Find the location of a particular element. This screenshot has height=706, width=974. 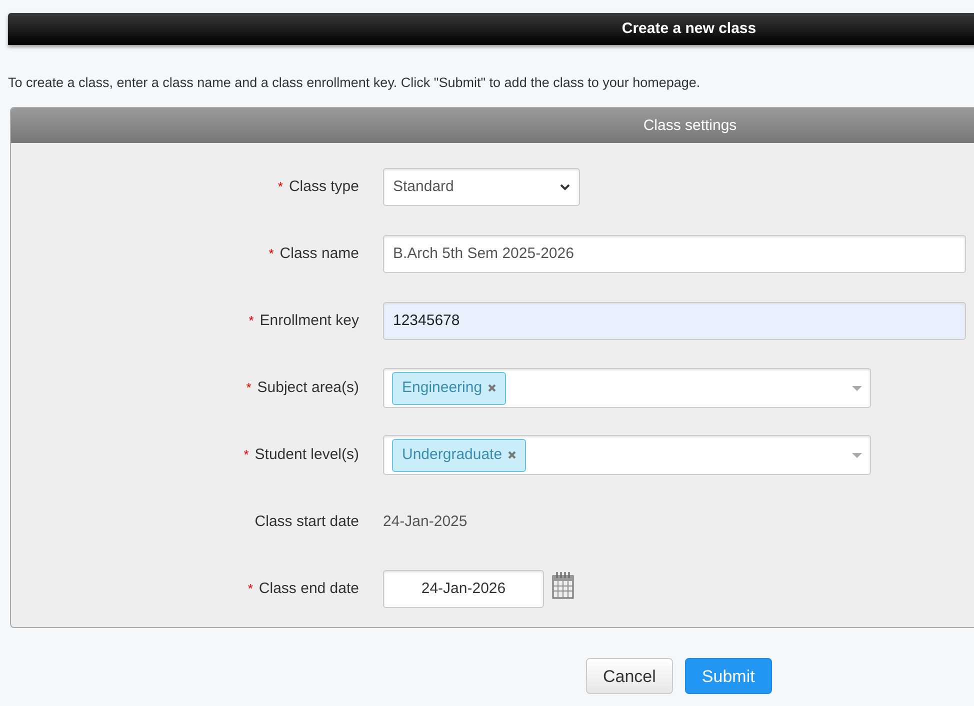

start-date-value: 24-Jan-2025 is located at coordinates (425, 522).